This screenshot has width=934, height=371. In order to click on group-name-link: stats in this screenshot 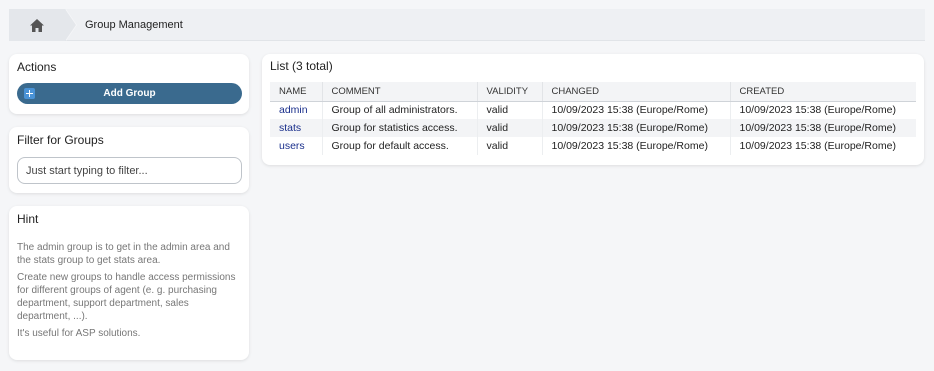, I will do `click(296, 128)`.